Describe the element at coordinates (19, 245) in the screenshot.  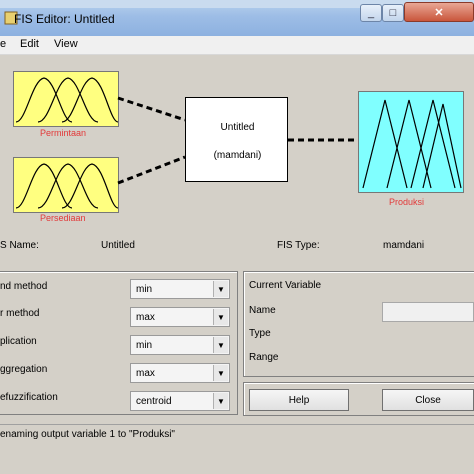
I see `fis-name-label: S Name:` at that location.